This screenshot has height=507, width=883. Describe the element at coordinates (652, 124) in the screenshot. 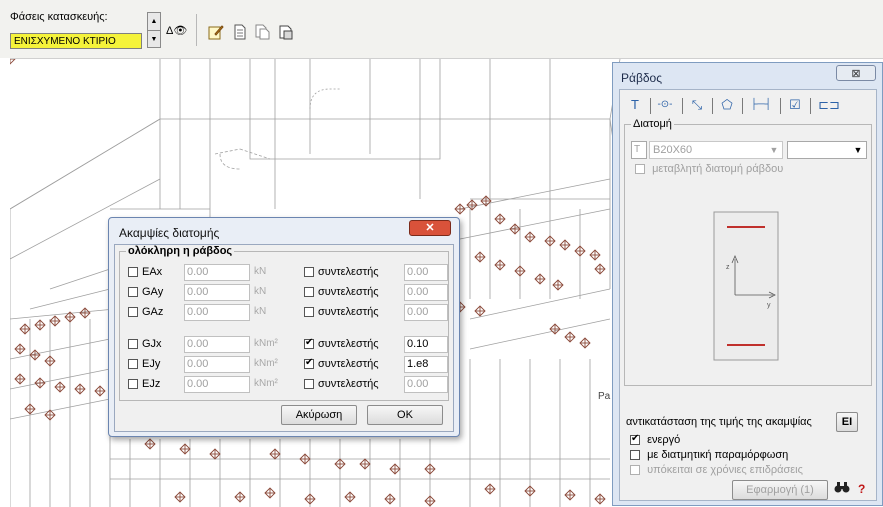

I see `section-group-title: Διατομή` at that location.